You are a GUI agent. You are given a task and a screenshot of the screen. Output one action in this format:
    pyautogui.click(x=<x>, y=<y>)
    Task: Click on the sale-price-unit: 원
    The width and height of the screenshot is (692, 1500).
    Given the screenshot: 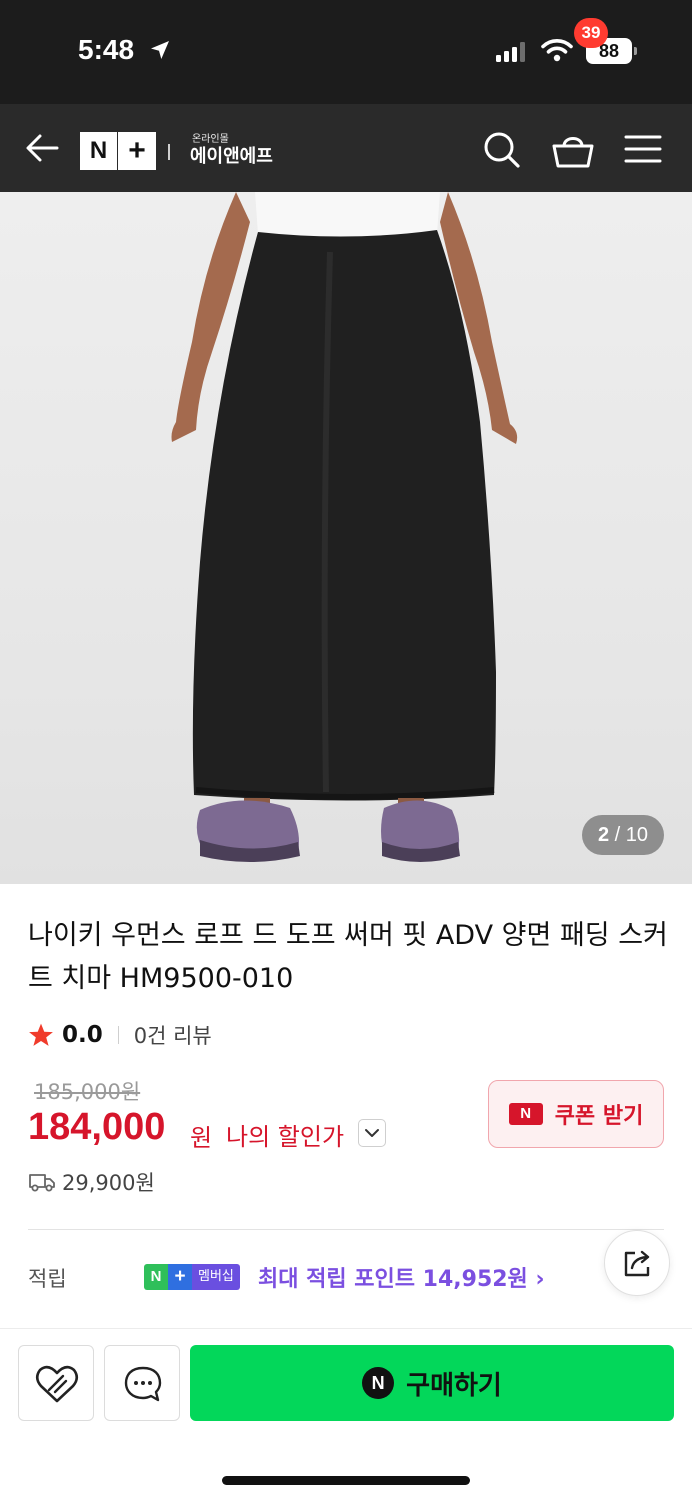 What is the action you would take?
    pyautogui.click(x=201, y=1138)
    